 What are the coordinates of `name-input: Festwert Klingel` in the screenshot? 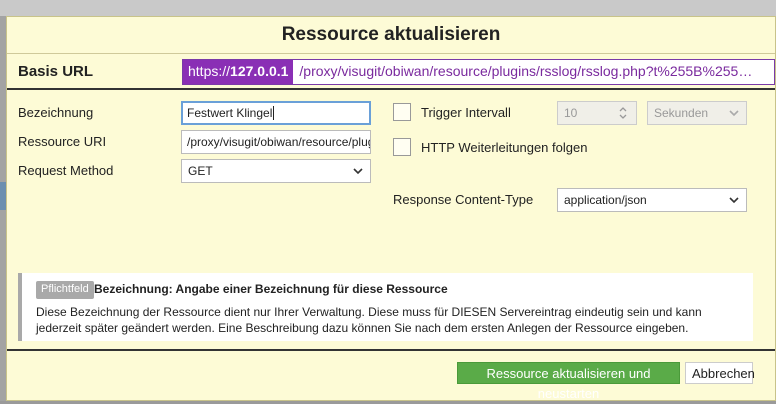 It's located at (276, 113).